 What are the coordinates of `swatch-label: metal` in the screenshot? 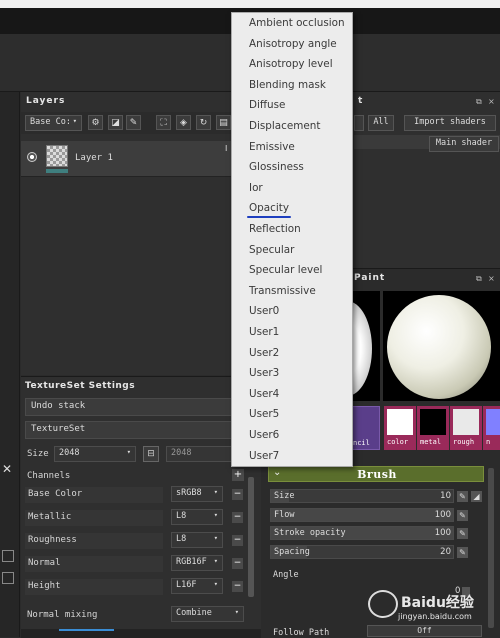 It's located at (431, 442).